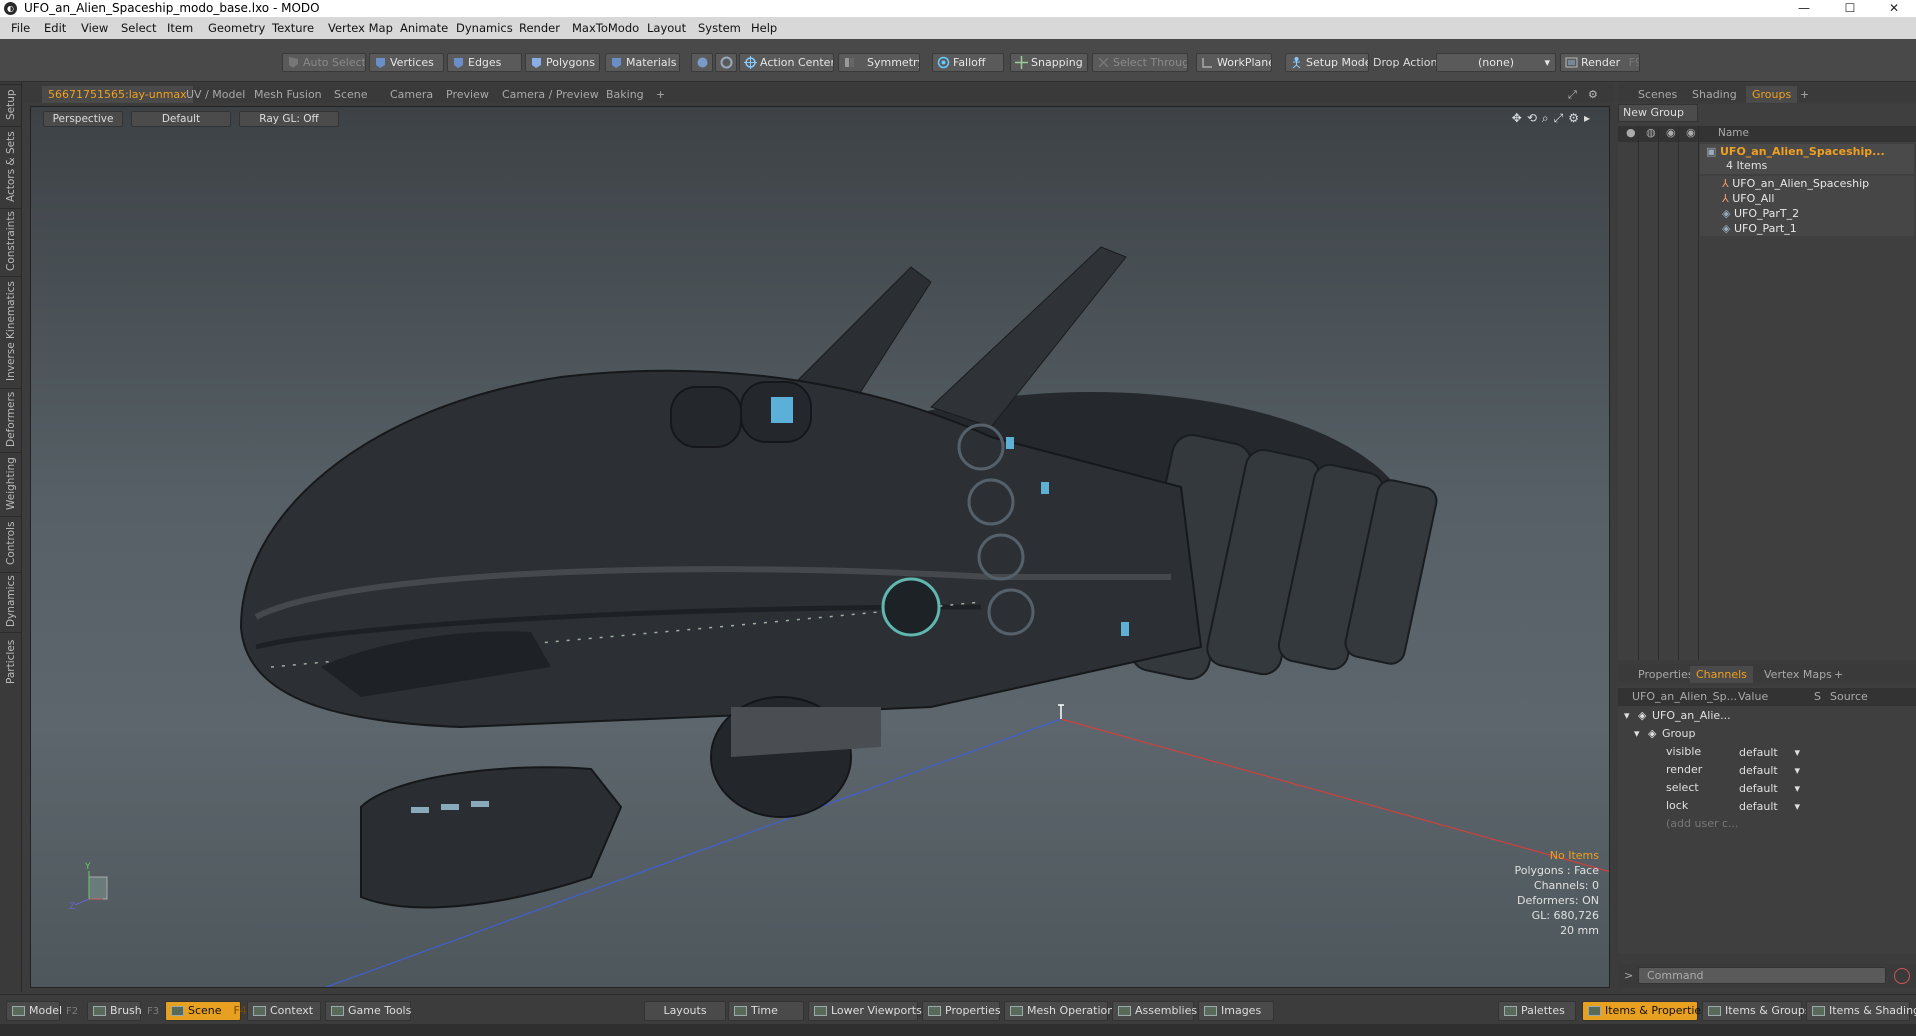 This screenshot has height=1036, width=1916. I want to click on add-panel-tab-button: +, so click(1804, 94).